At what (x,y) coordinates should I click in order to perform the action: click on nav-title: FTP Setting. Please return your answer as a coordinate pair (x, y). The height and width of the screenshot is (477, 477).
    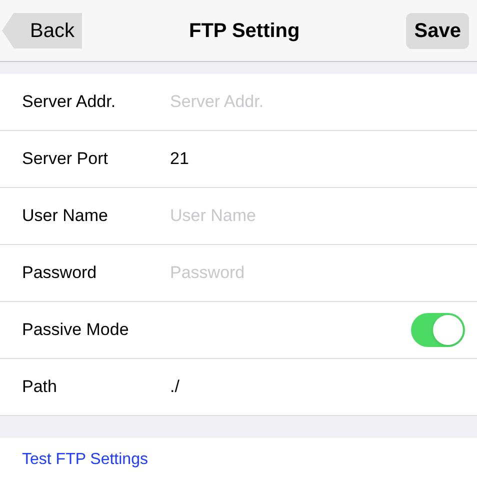
    Looking at the image, I should click on (244, 31).